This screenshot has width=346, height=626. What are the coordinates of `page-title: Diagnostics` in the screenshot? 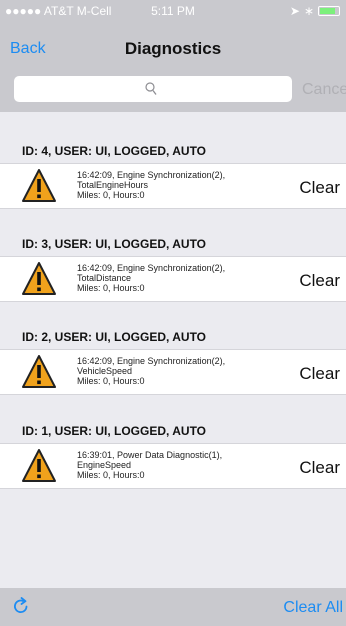 It's located at (173, 48).